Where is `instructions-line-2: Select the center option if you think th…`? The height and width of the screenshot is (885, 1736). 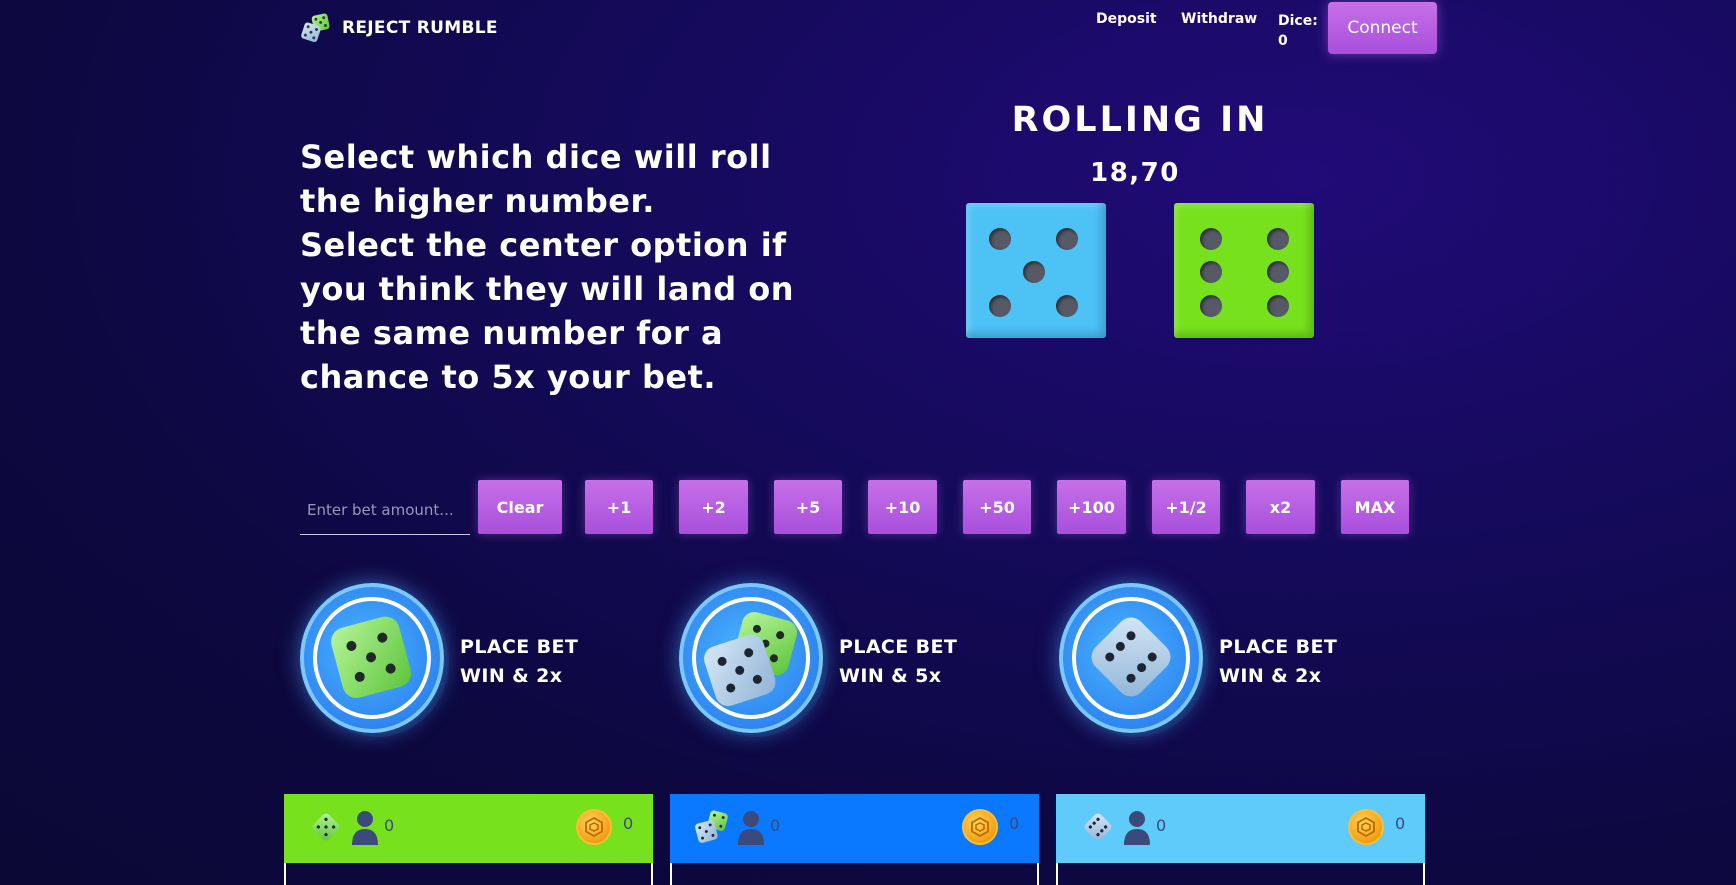 instructions-line-2: Select the center option if you think th… is located at coordinates (547, 311).